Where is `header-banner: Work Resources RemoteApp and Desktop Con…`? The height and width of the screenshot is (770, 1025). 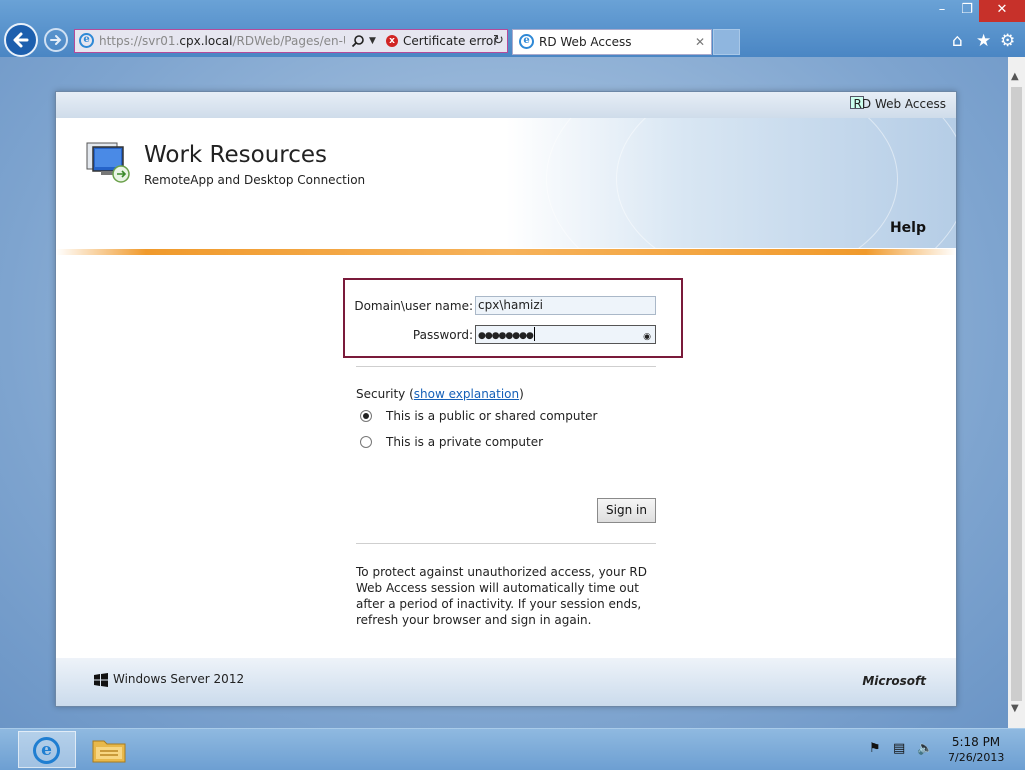 header-banner: Work Resources RemoteApp and Desktop Con… is located at coordinates (506, 183).